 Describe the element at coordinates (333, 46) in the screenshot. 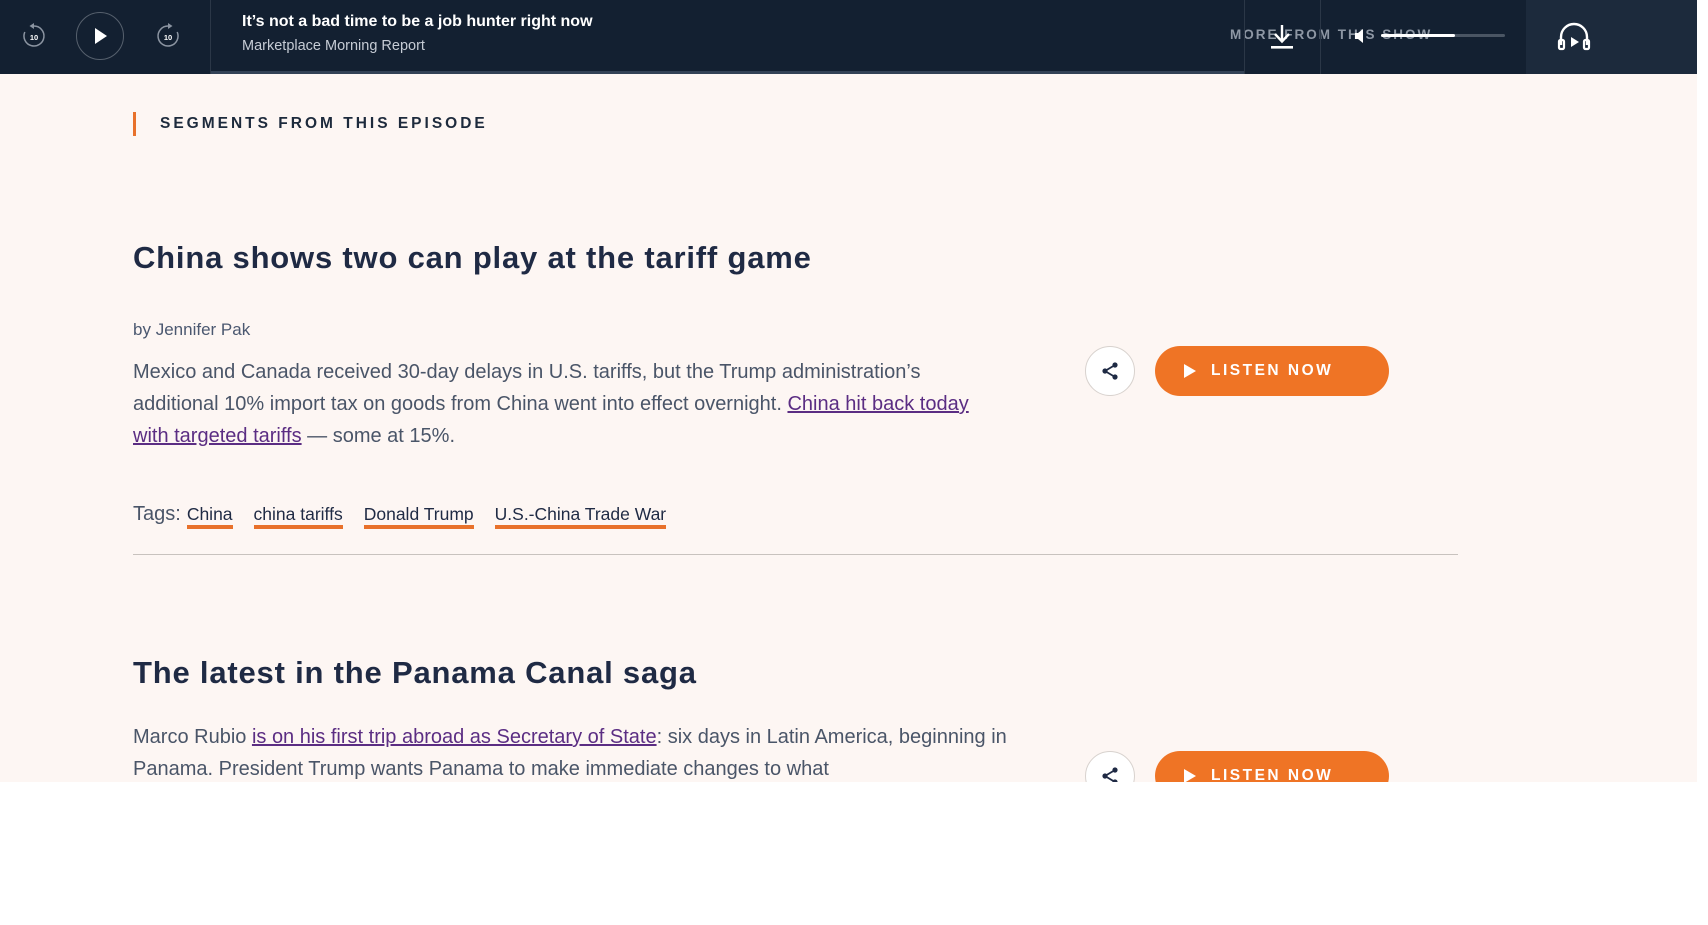

I see `show-name: Marketplace Morning Report` at that location.